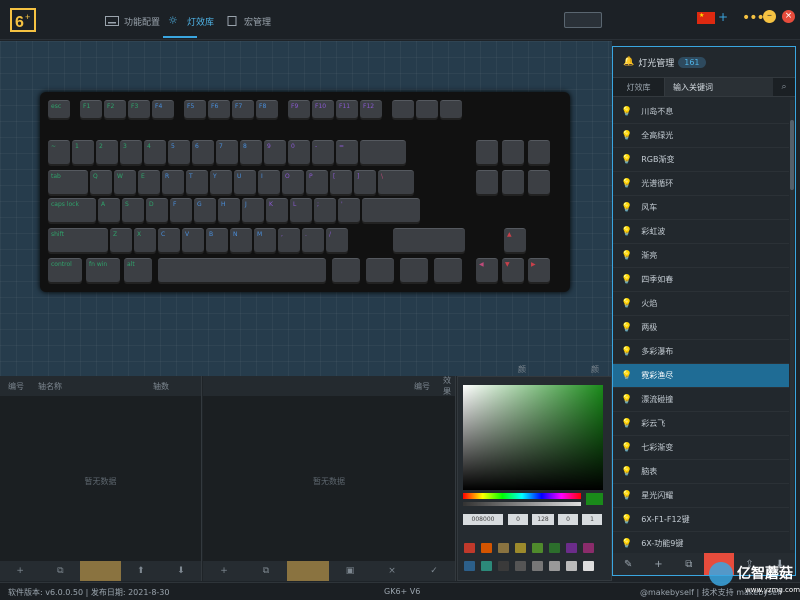 The width and height of the screenshot is (800, 600). Describe the element at coordinates (243, 109) in the screenshot. I see `key: F7` at that location.